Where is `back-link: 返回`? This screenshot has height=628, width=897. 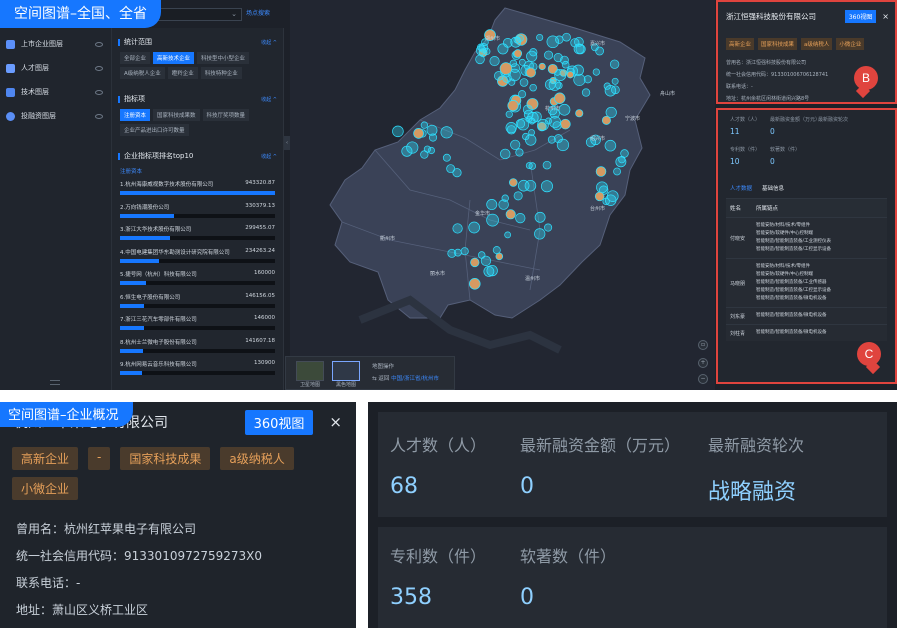 back-link: 返回 is located at coordinates (383, 379).